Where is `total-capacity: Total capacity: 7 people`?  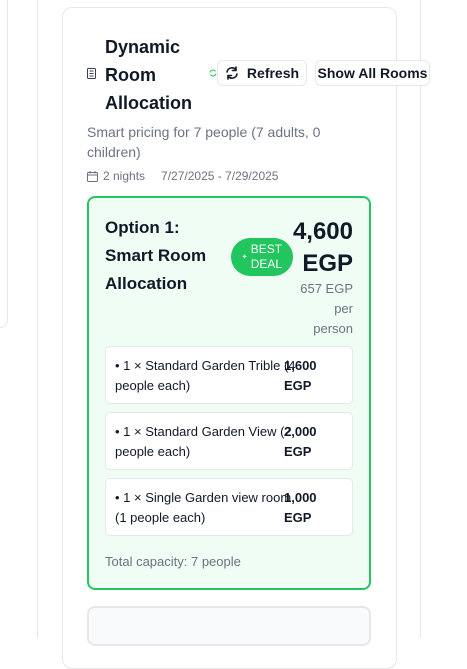 total-capacity: Total capacity: 7 people is located at coordinates (173, 561).